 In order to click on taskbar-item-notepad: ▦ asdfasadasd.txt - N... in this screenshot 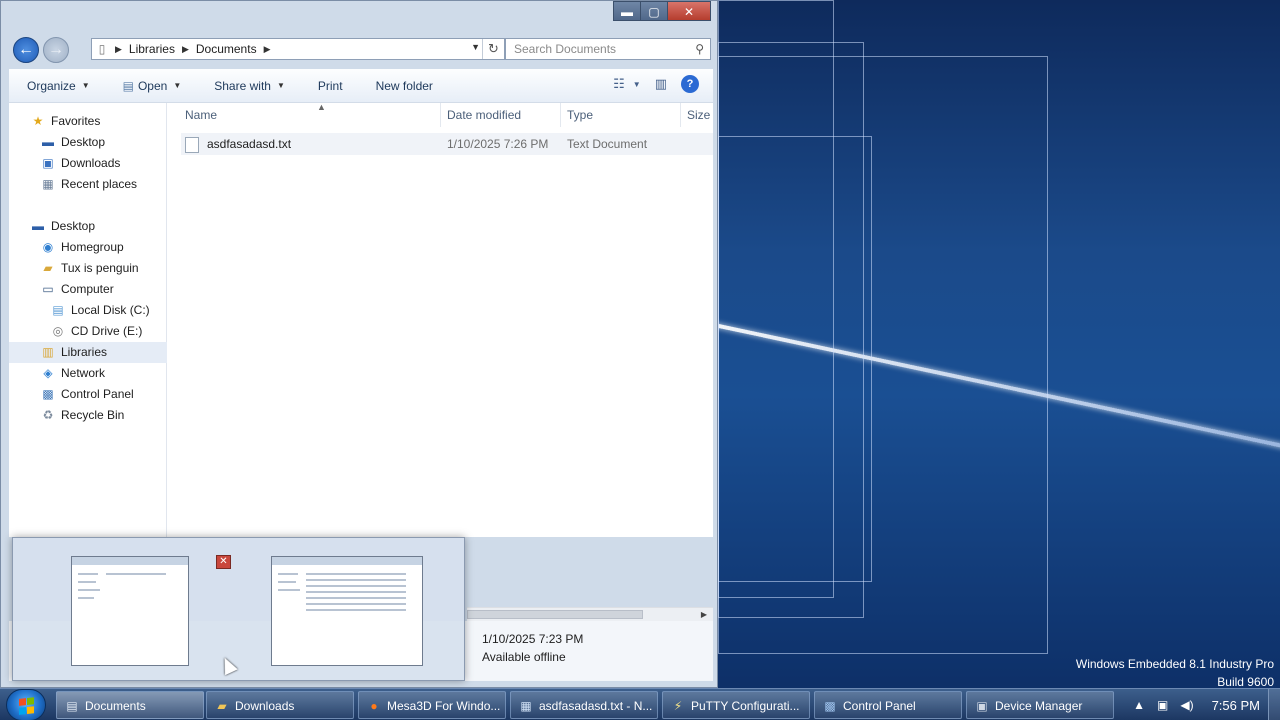, I will do `click(584, 705)`.